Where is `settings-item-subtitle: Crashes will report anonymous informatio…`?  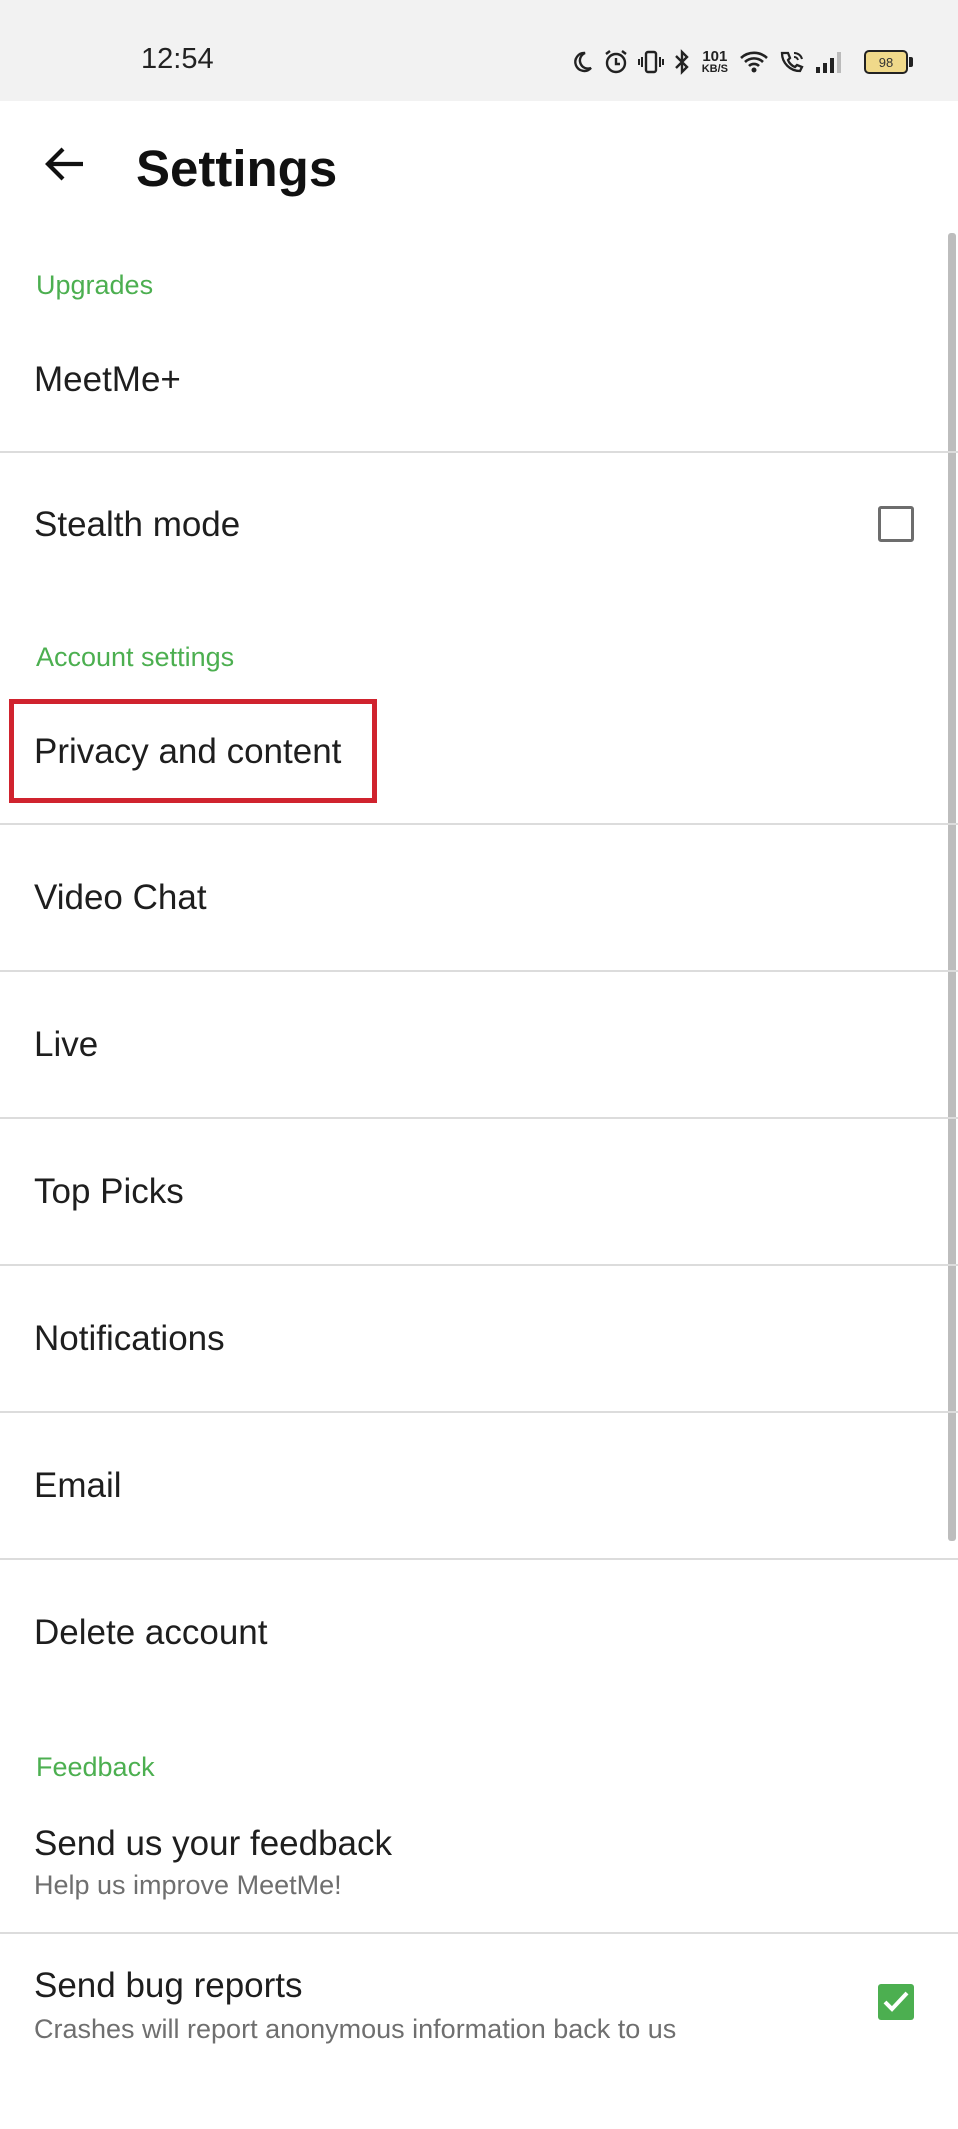 settings-item-subtitle: Crashes will report anonymous informatio… is located at coordinates (355, 2029).